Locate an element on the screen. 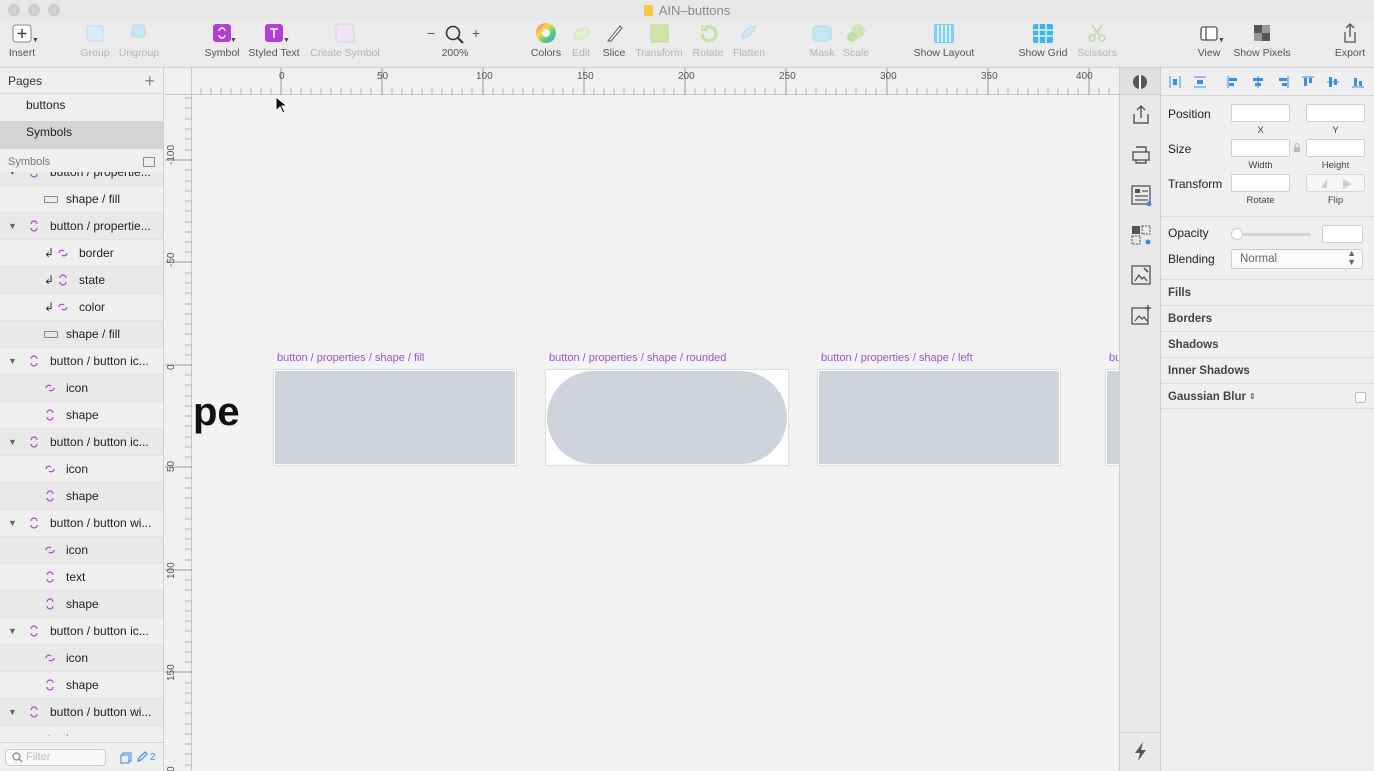  opacity-slider is located at coordinates (1273, 234).